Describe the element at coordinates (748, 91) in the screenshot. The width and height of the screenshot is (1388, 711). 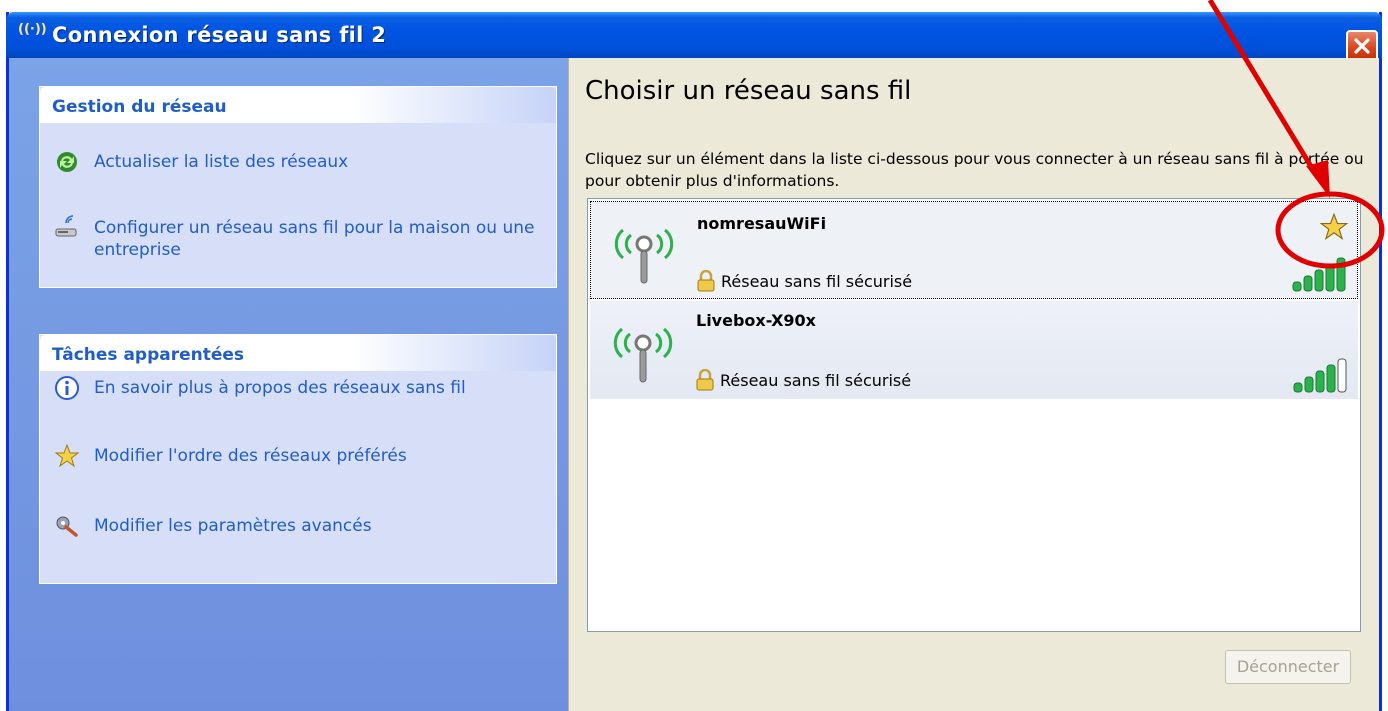
I see `page-title: Choisir un réseau sans fil` at that location.